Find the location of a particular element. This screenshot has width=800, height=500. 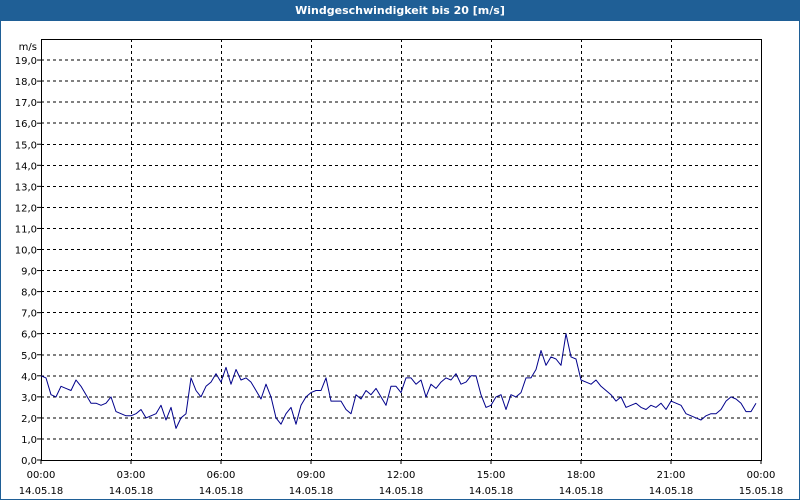

y-tick-label: 6,0 is located at coordinates (29, 335).